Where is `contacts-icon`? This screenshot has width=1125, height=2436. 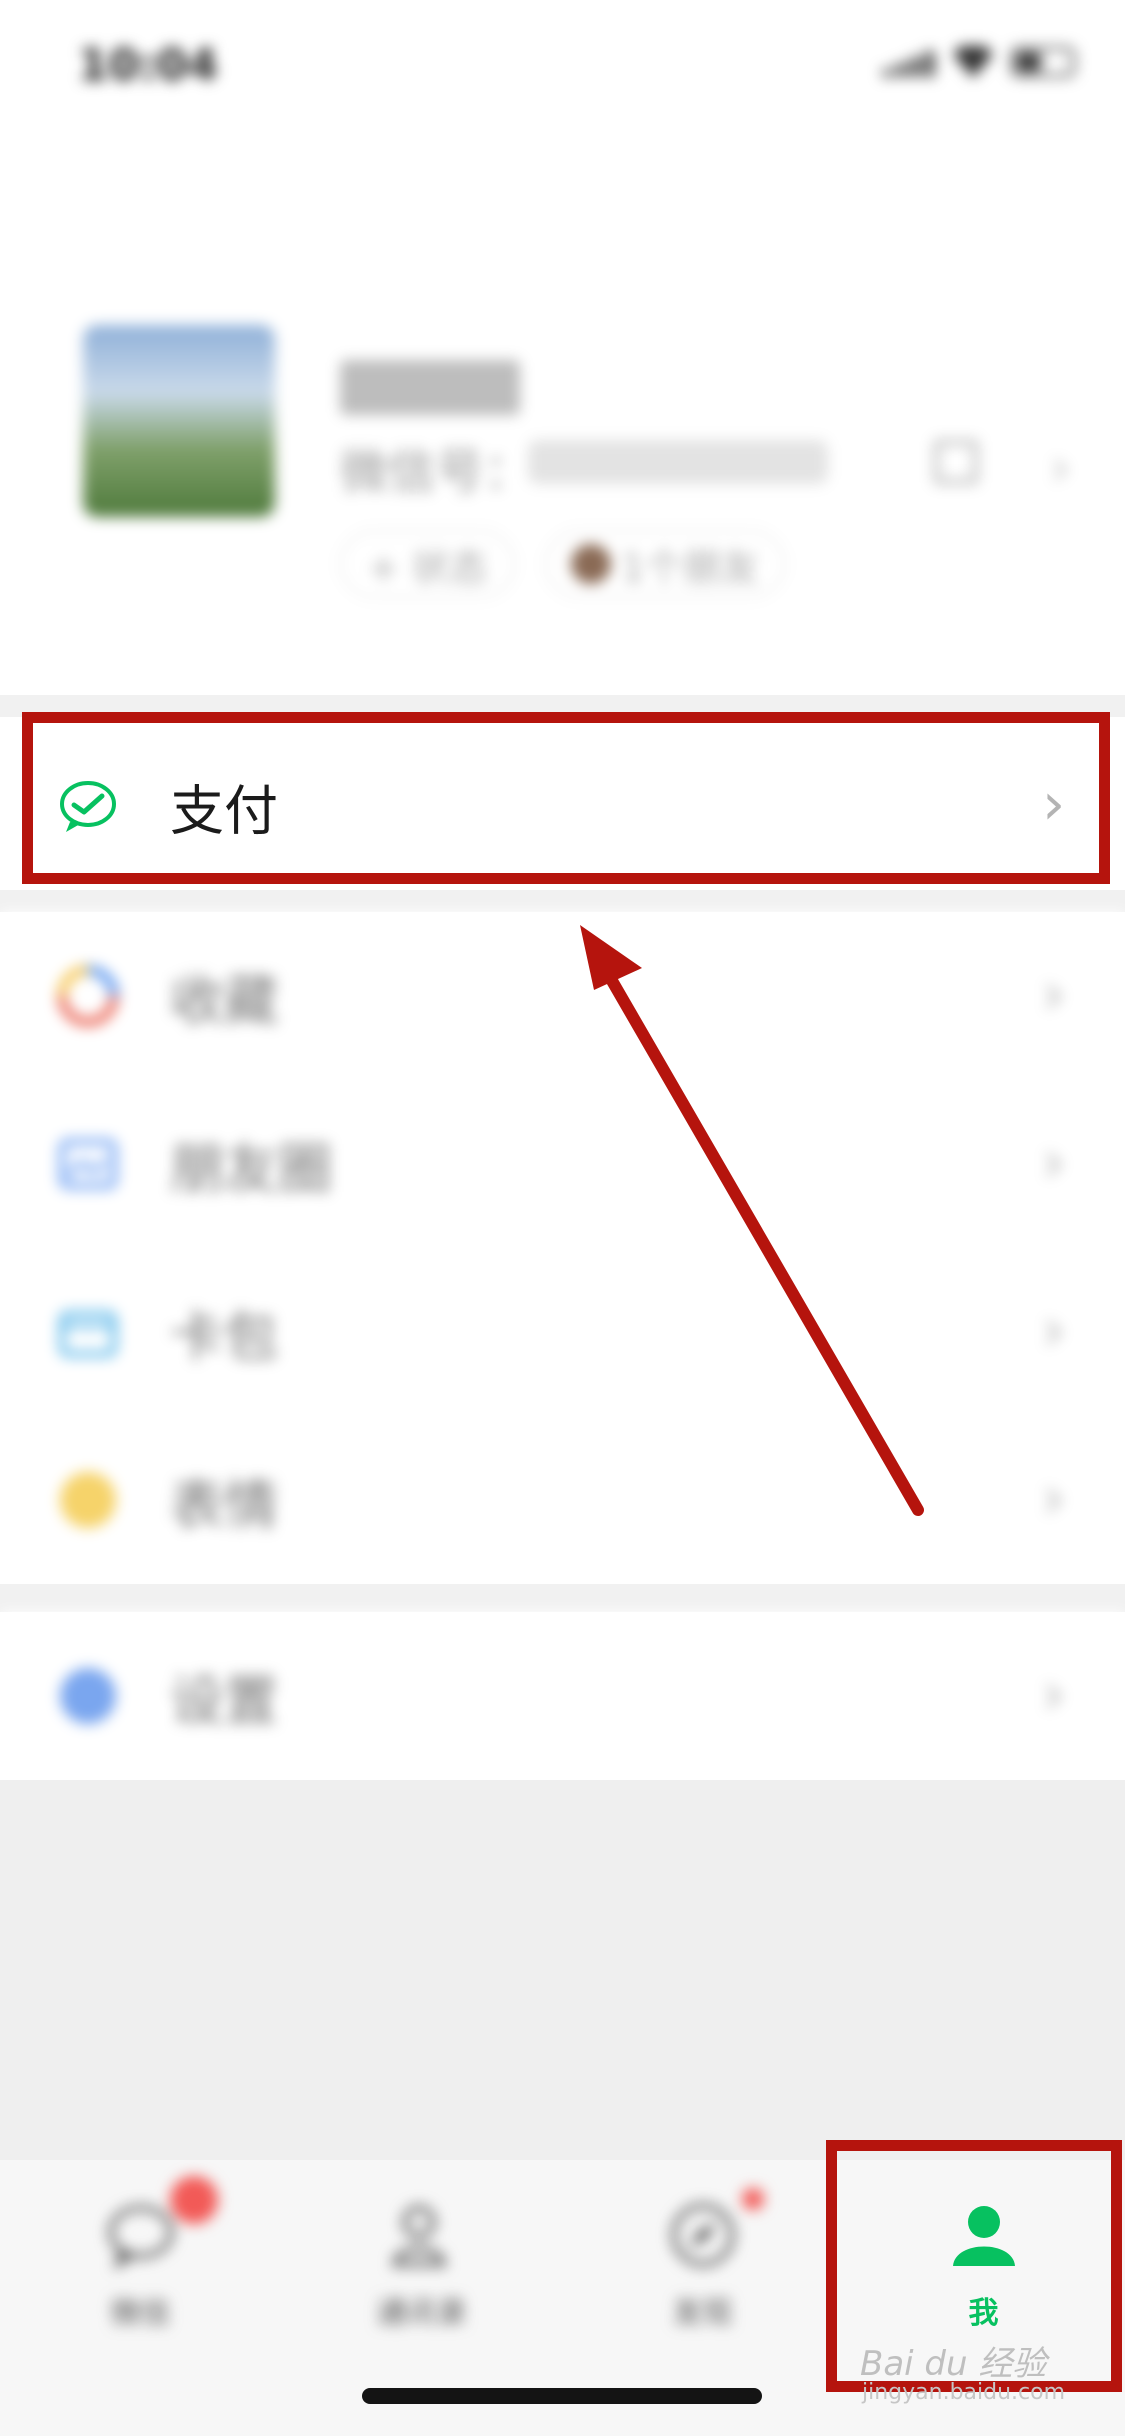 contacts-icon is located at coordinates (418, 2236).